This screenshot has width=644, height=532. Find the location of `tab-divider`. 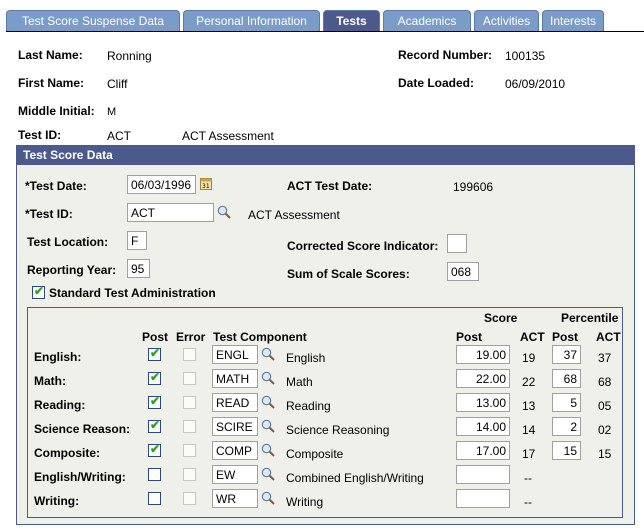

tab-divider is located at coordinates (325, 31).